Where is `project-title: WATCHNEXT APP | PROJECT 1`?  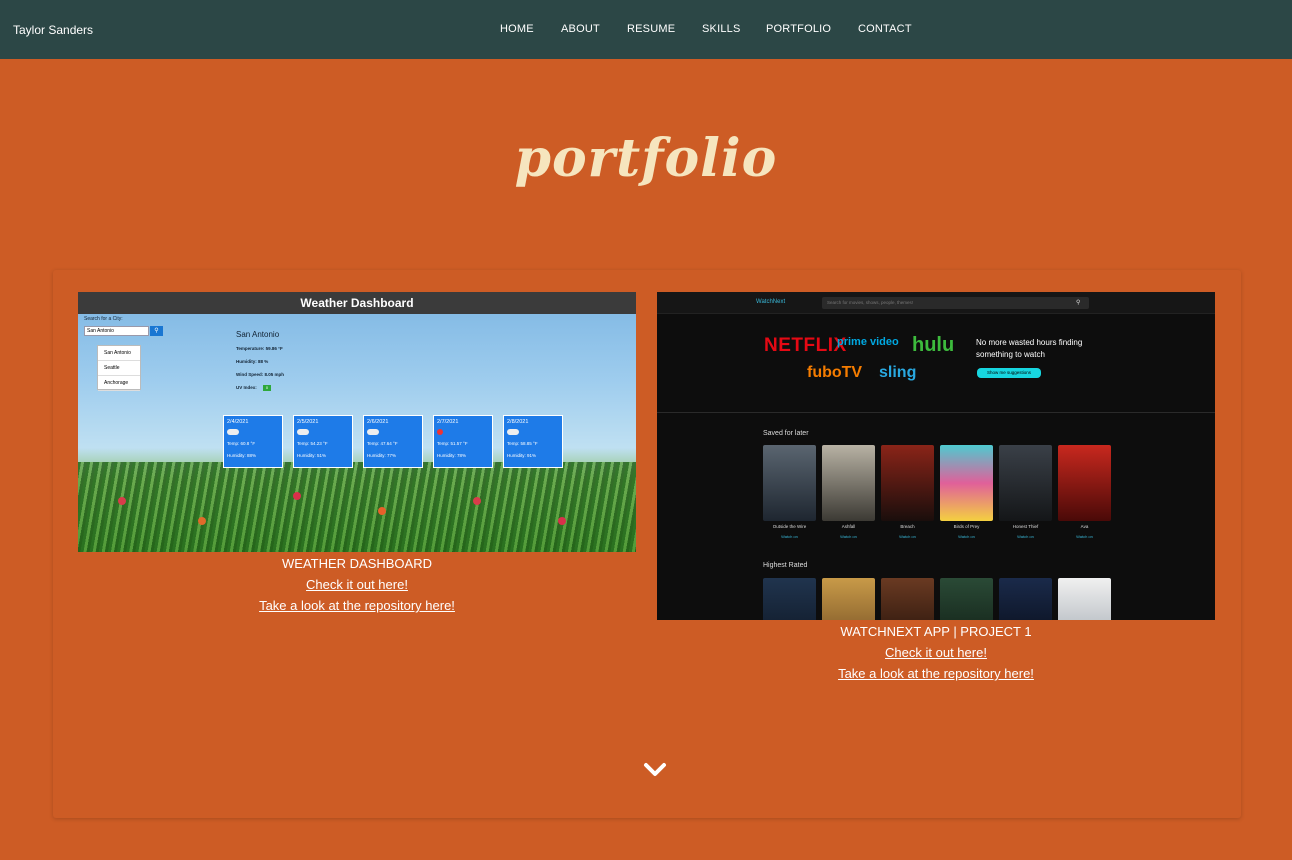 project-title: WATCHNEXT APP | PROJECT 1 is located at coordinates (936, 631).